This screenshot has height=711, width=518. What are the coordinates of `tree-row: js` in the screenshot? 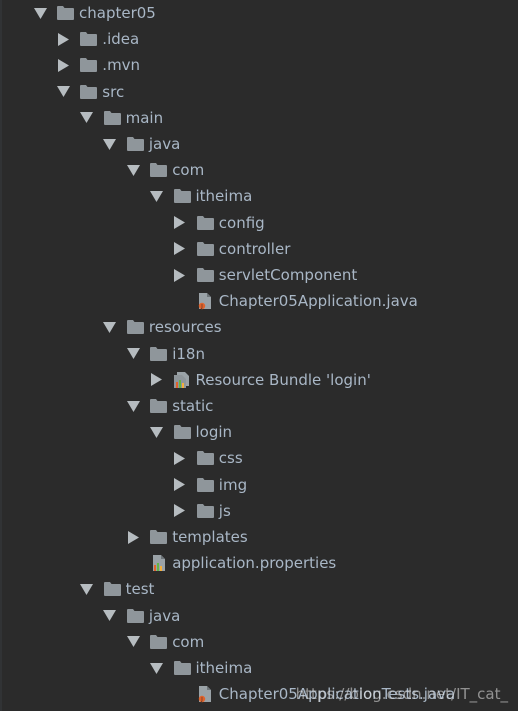 It's located at (259, 511).